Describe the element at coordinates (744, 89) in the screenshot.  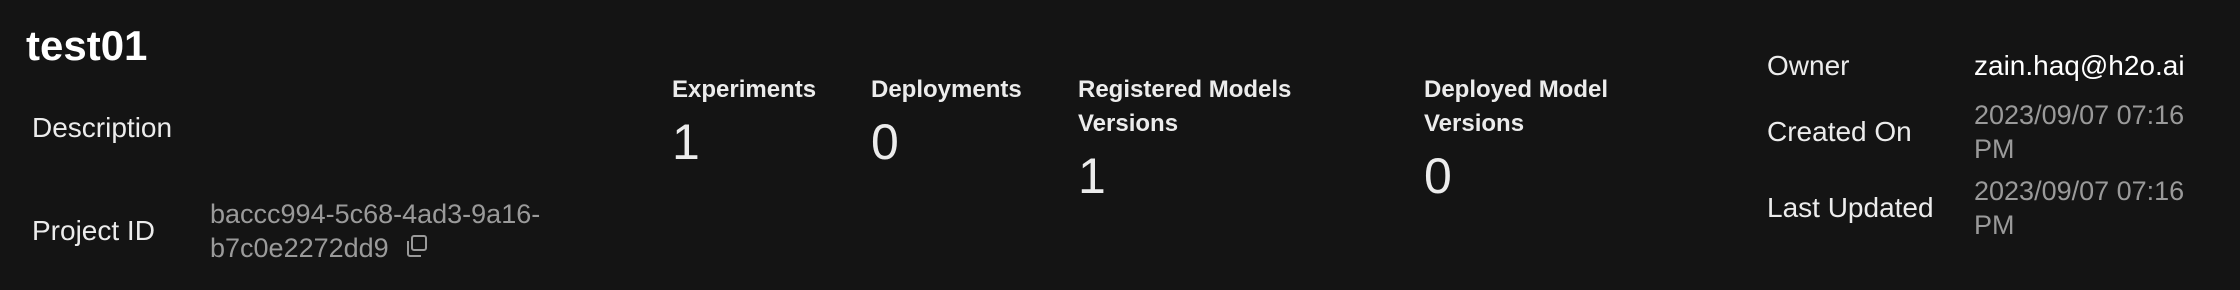
I see `stat-experiments-label: Experiments` at that location.